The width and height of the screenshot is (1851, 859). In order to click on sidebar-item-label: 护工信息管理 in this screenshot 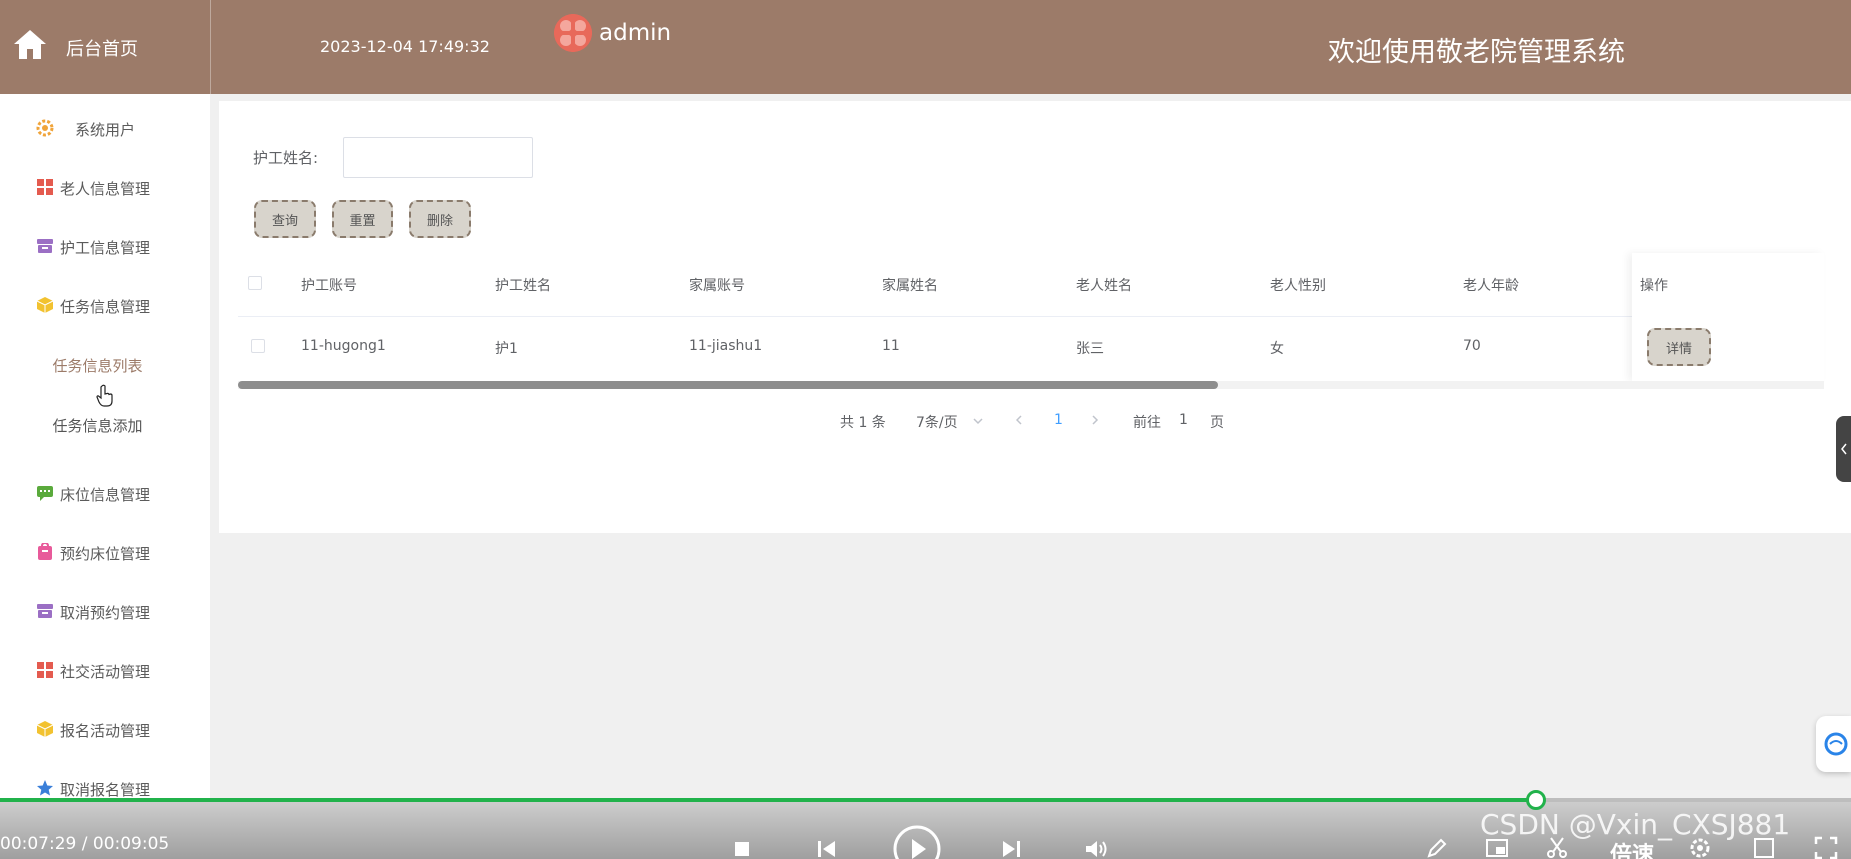, I will do `click(105, 248)`.